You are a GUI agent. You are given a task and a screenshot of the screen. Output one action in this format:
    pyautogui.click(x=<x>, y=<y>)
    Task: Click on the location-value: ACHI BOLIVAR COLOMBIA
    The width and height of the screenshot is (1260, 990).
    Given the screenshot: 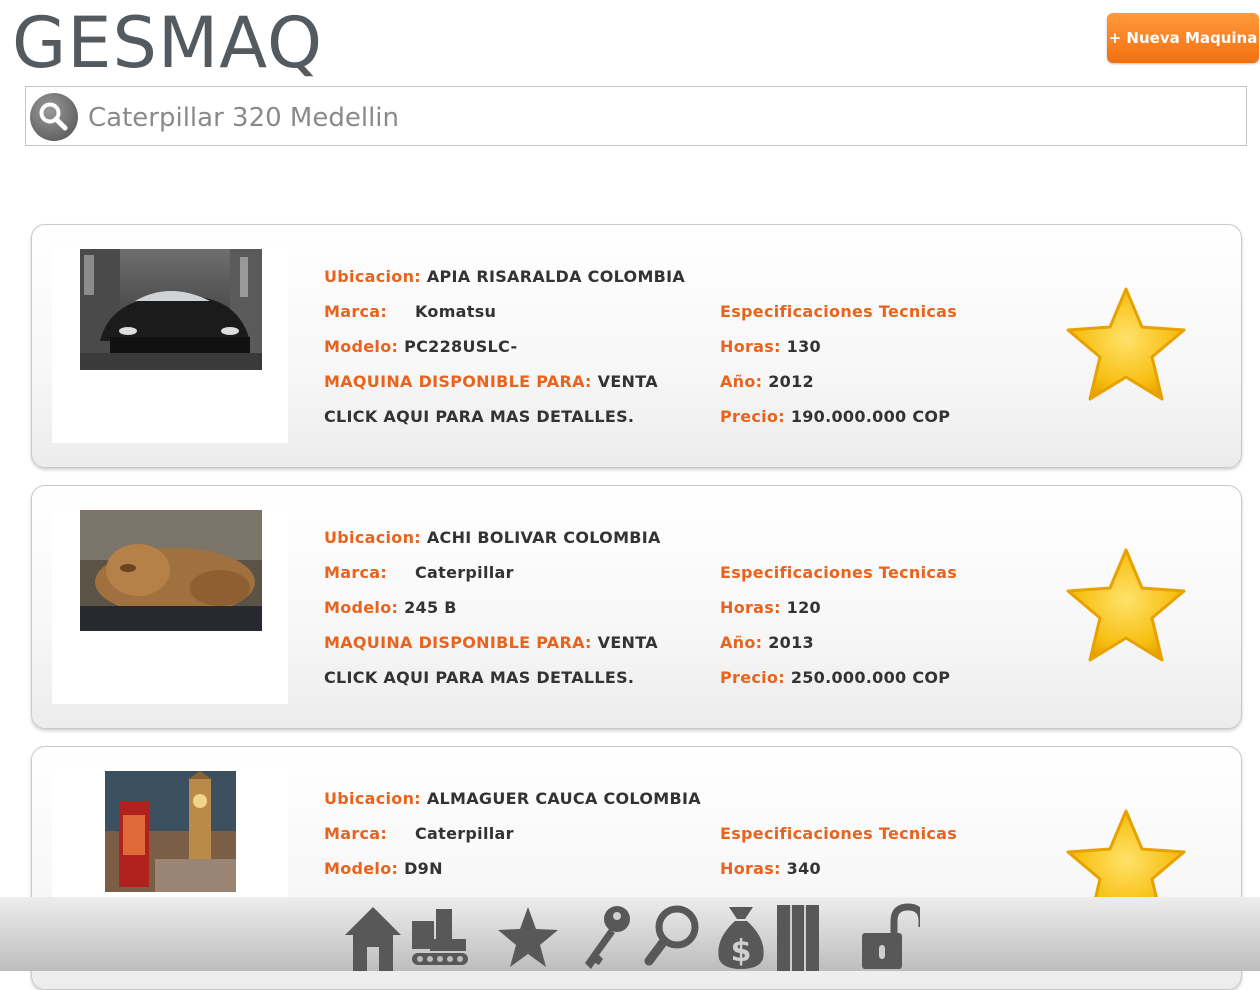 What is the action you would take?
    pyautogui.click(x=543, y=537)
    